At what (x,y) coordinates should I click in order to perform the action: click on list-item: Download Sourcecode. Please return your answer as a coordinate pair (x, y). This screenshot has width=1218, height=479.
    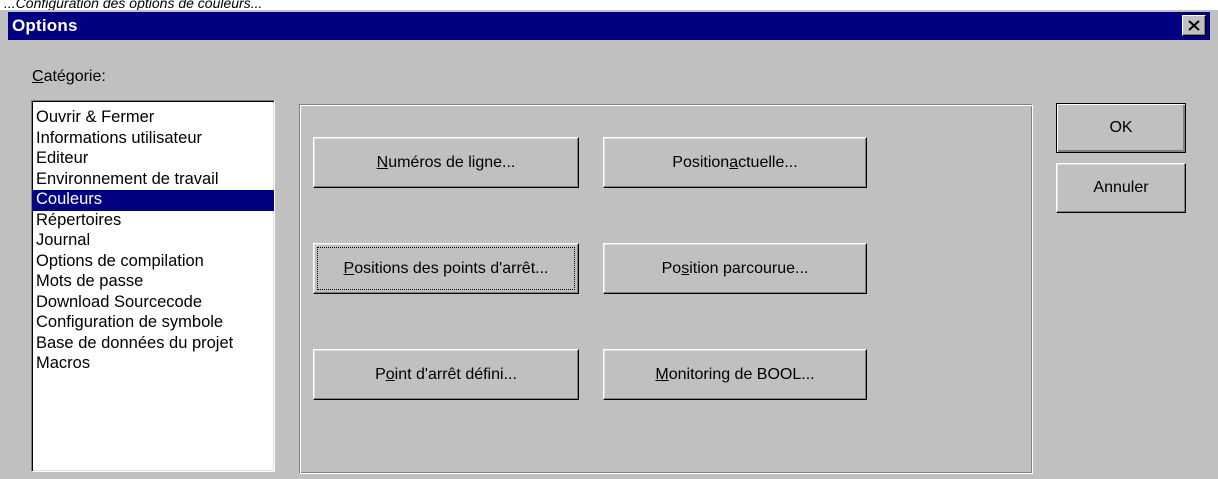
    Looking at the image, I should click on (153, 303).